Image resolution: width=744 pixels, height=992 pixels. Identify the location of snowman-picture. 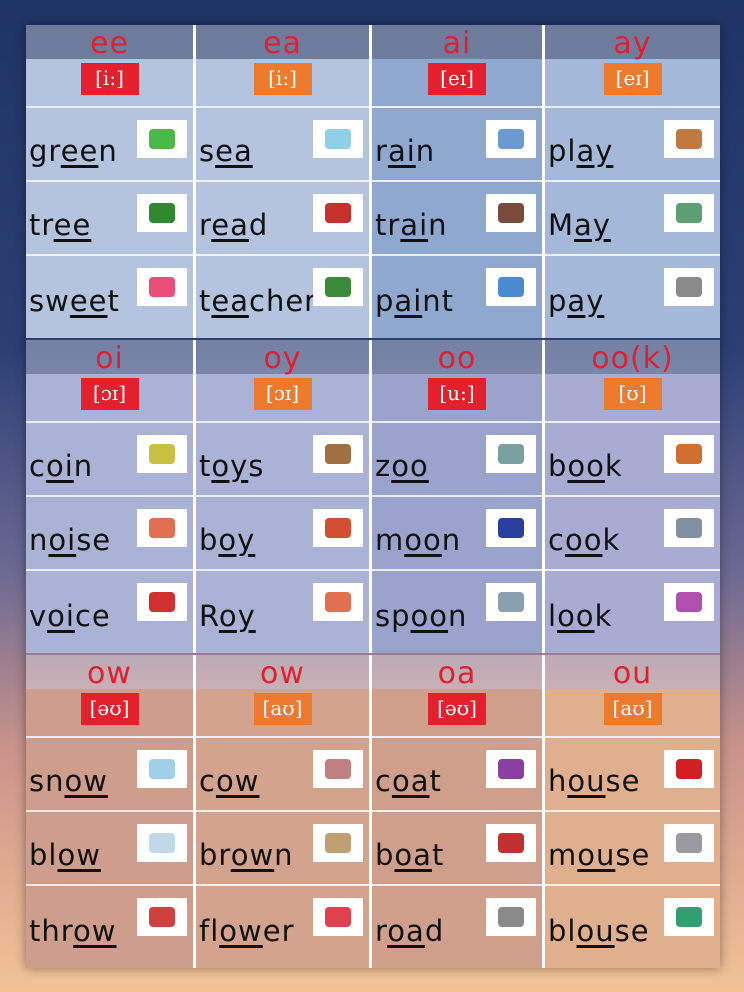
(162, 769).